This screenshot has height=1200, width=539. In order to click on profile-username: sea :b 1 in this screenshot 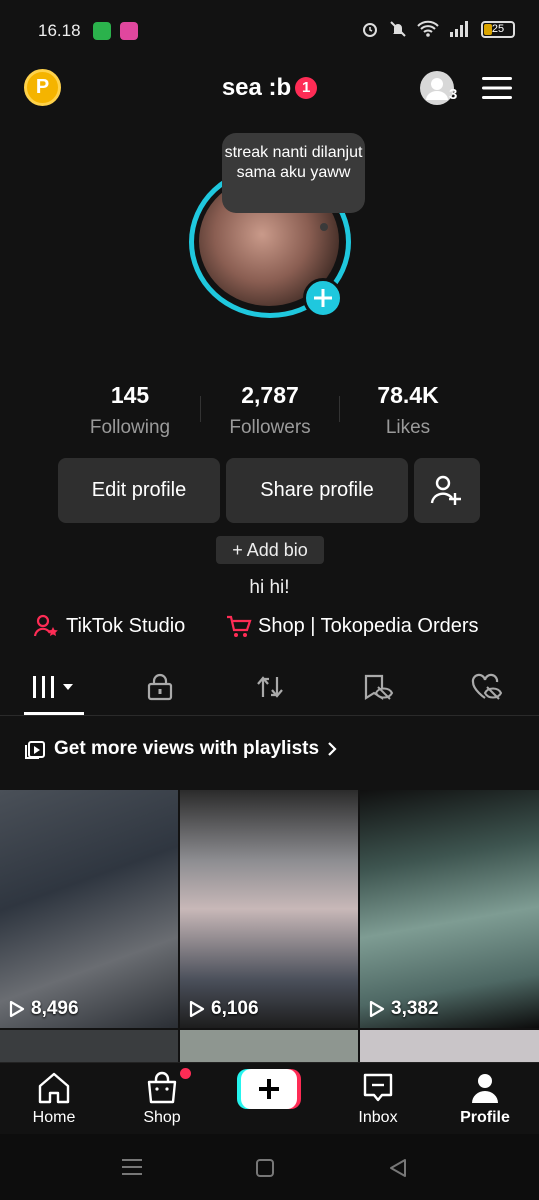, I will do `click(269, 88)`.